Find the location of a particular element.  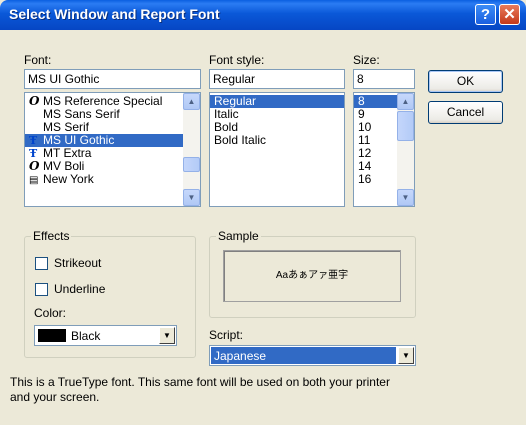

size-item-label: 14 is located at coordinates (365, 166).